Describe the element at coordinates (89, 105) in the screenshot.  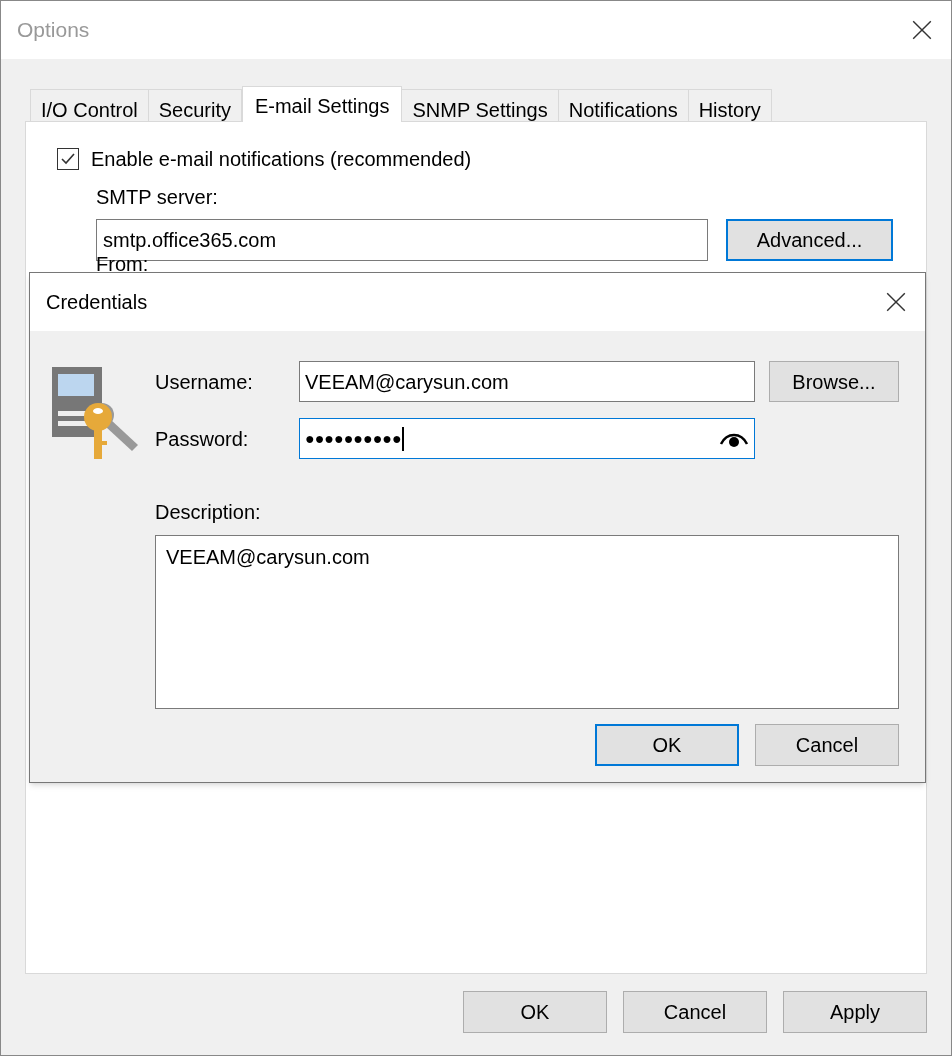
I see `tab: I/O Control` at that location.